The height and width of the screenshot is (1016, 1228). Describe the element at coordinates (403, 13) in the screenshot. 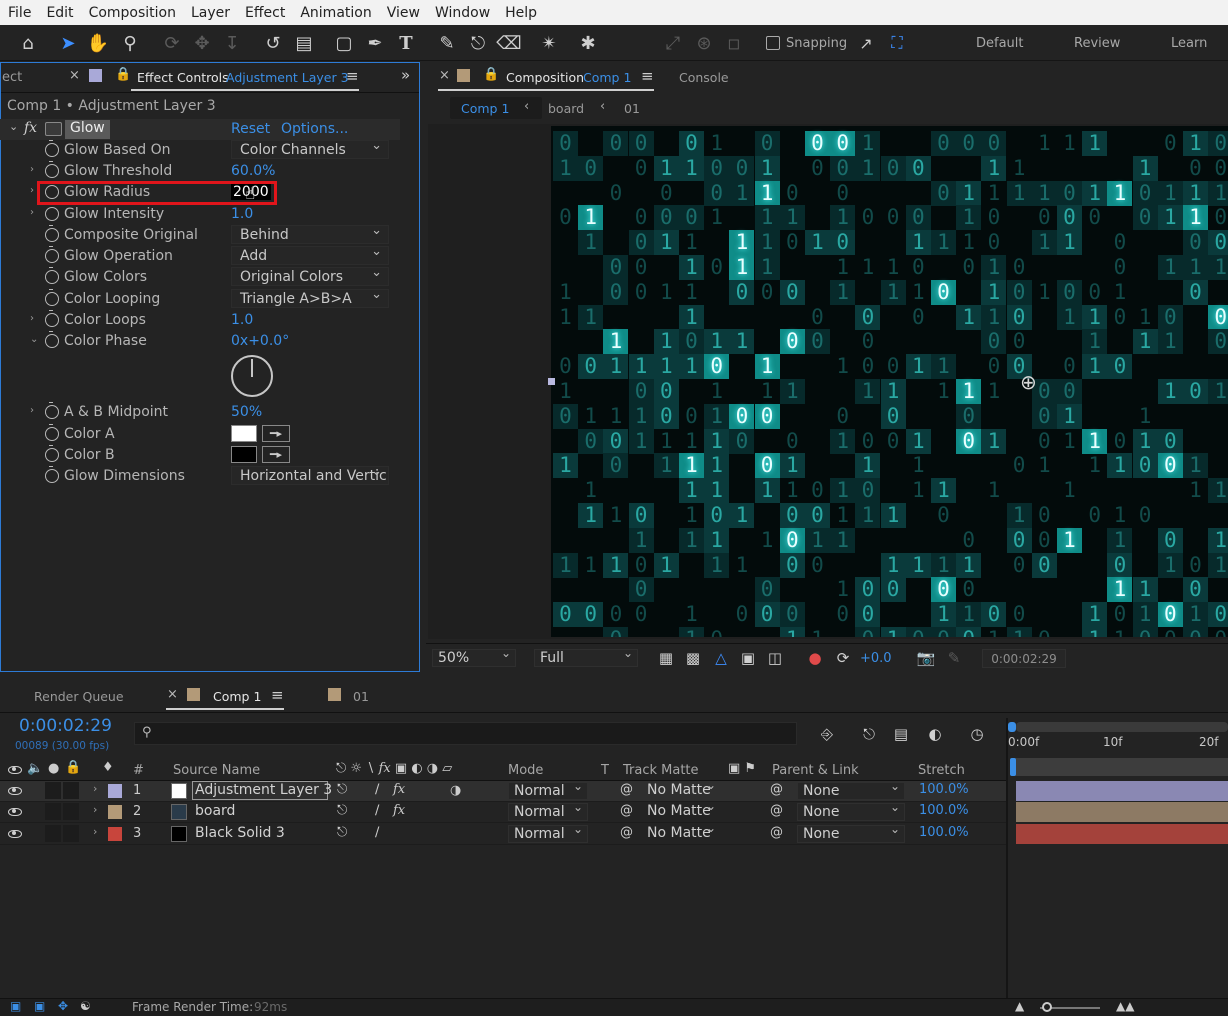

I see `menu-view: View` at that location.